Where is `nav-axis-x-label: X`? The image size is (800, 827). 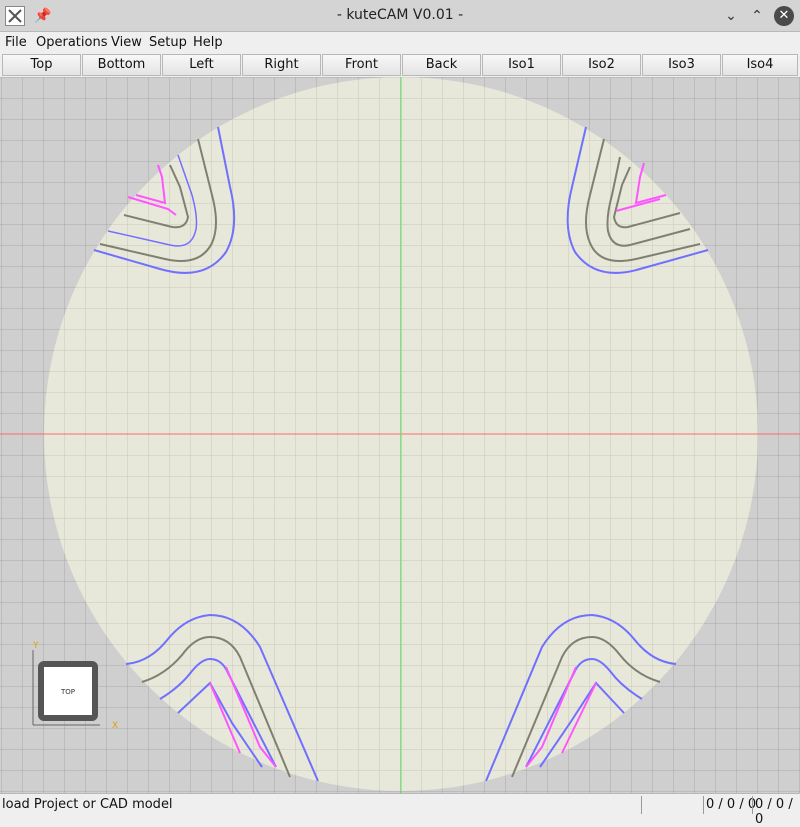
nav-axis-x-label: X is located at coordinates (115, 726).